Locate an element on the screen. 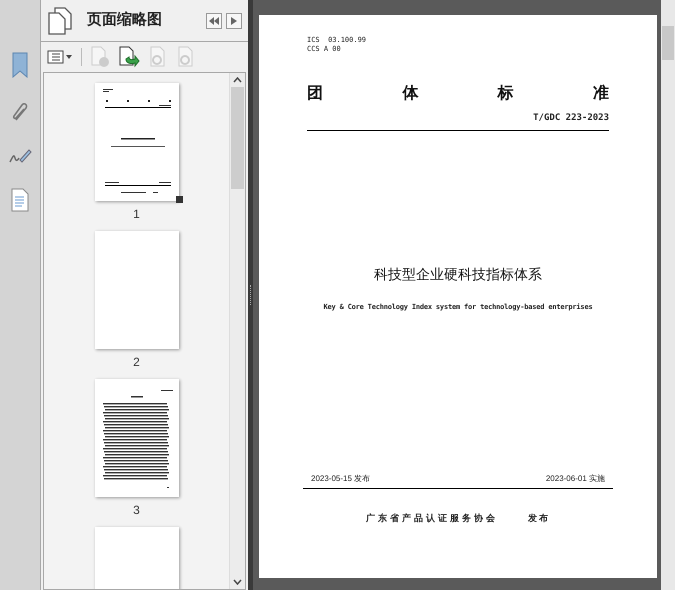  play-icon is located at coordinates (234, 20).